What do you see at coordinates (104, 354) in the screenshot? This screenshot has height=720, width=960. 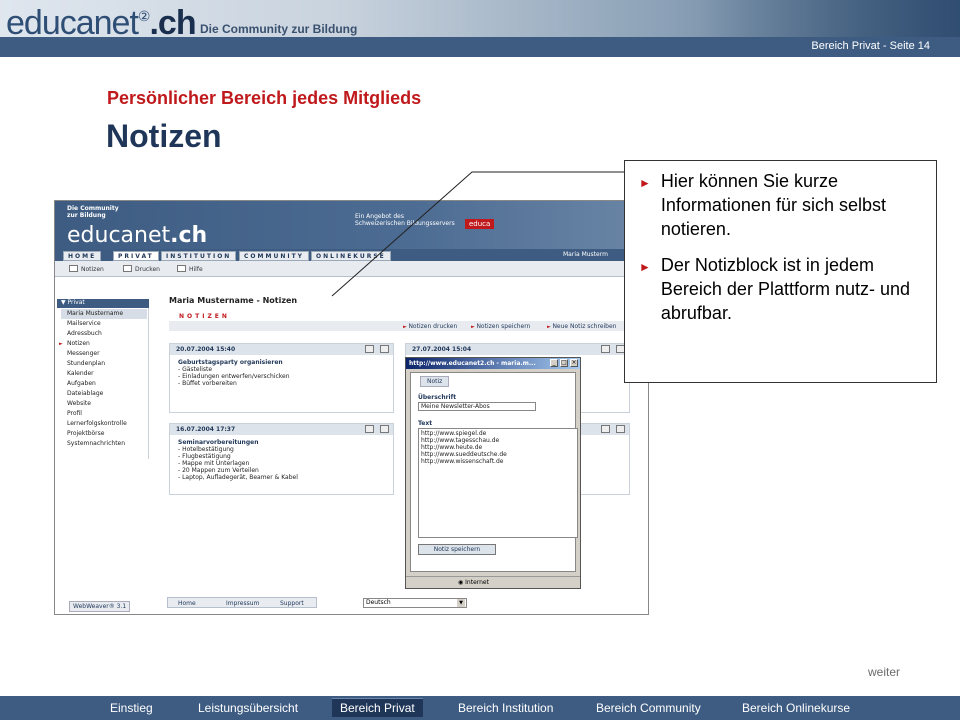 I see `sidebar-item-messenger: Messenger` at bounding box center [104, 354].